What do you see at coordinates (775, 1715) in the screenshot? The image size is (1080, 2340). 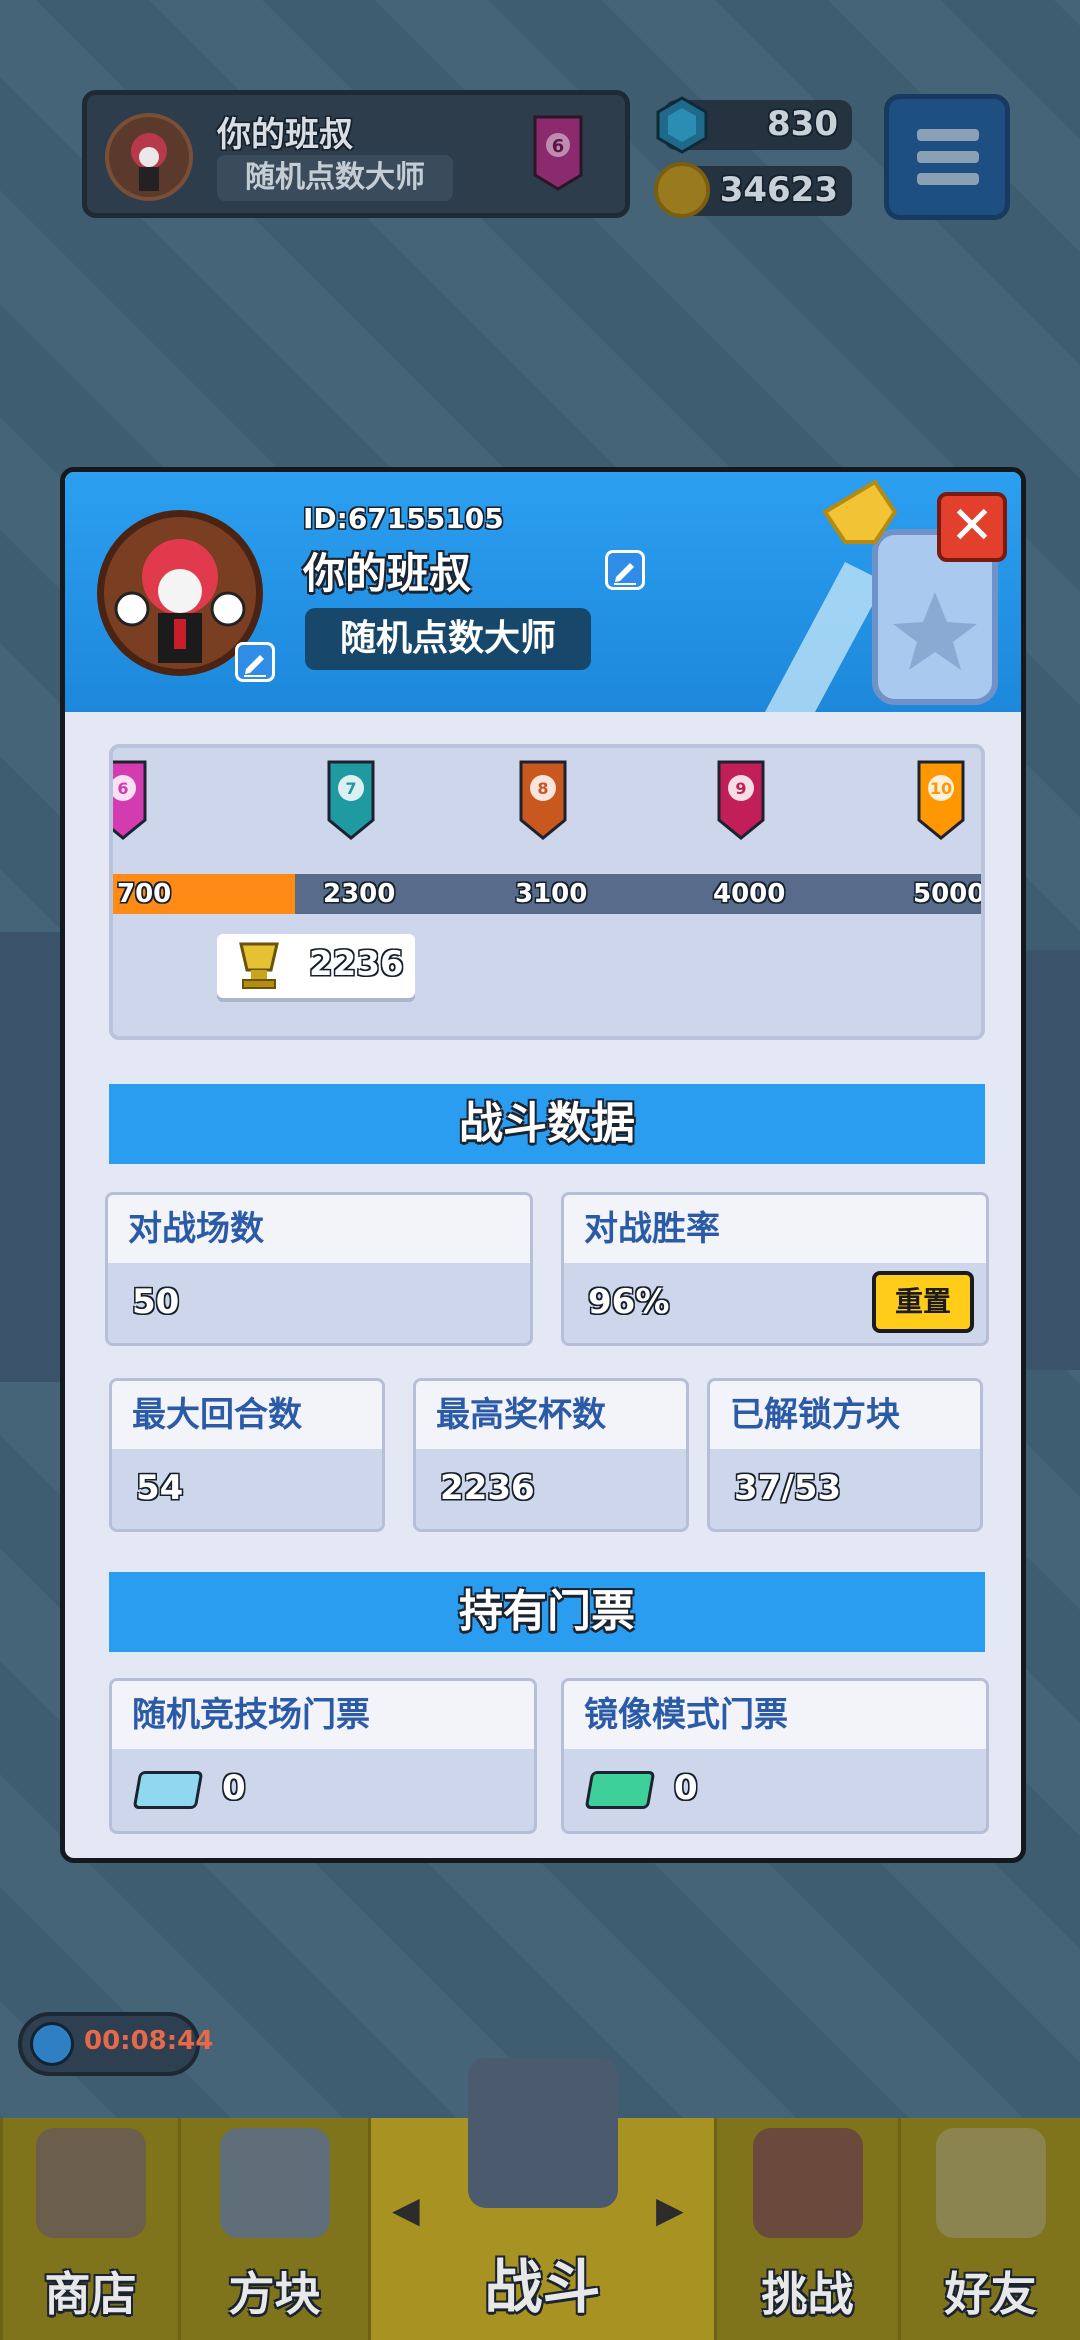 I see `mirror-ticket-label: 镜像模式门票` at bounding box center [775, 1715].